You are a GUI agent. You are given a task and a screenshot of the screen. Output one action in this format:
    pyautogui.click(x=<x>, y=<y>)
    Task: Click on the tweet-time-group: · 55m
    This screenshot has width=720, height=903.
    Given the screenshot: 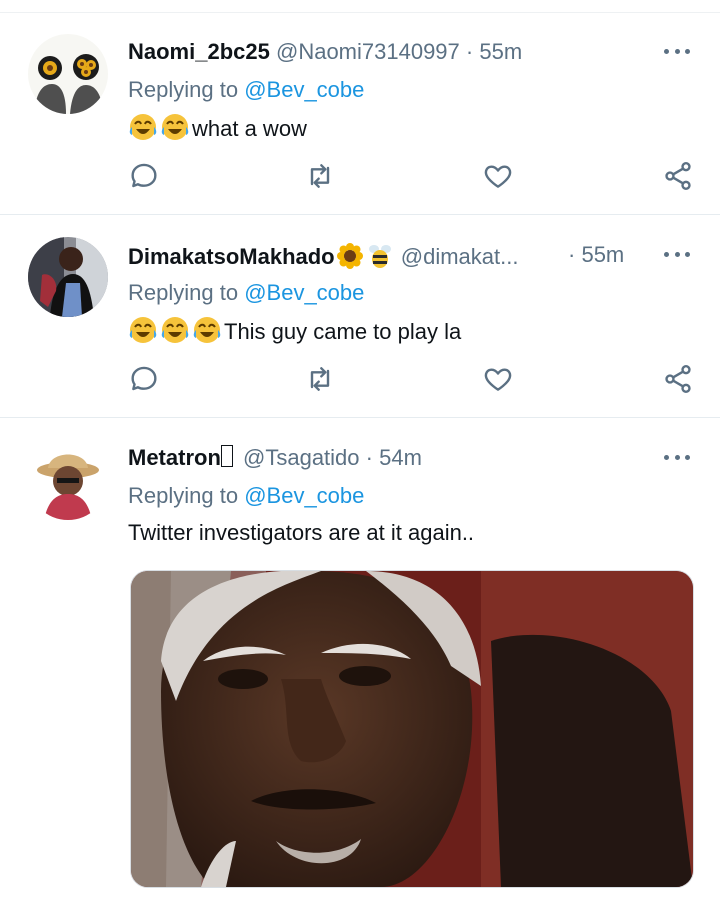 What is the action you would take?
    pyautogui.click(x=596, y=255)
    